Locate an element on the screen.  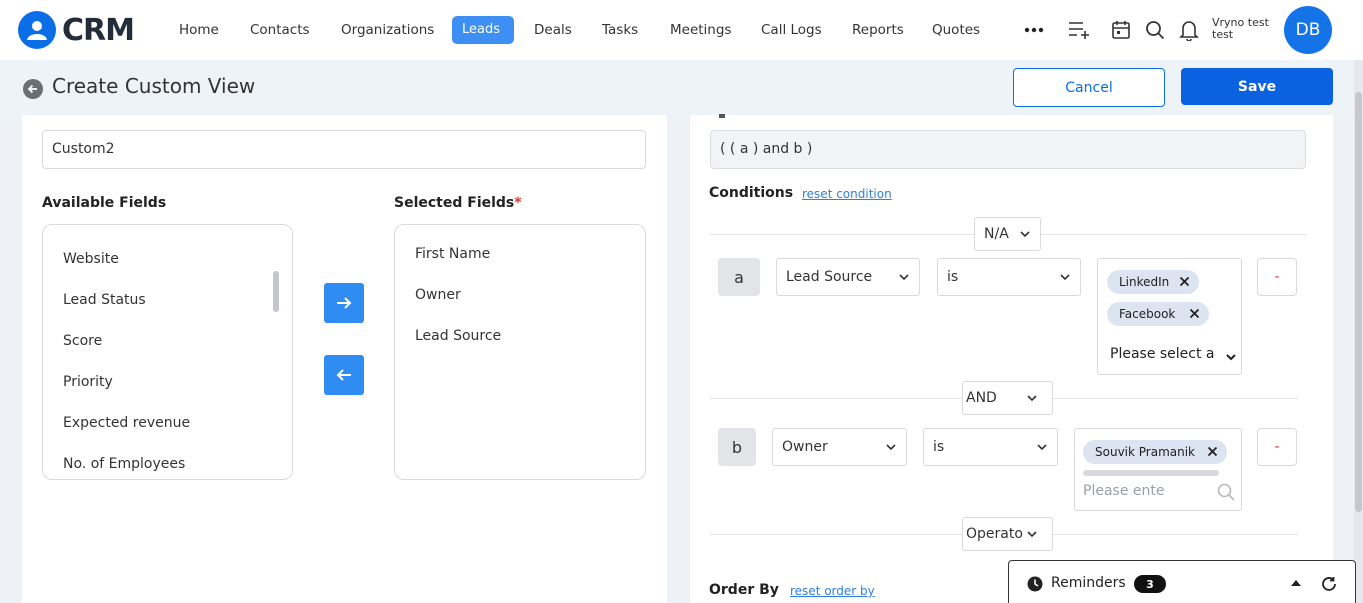
bottom-operator-select: Operato is located at coordinates (1007, 534).